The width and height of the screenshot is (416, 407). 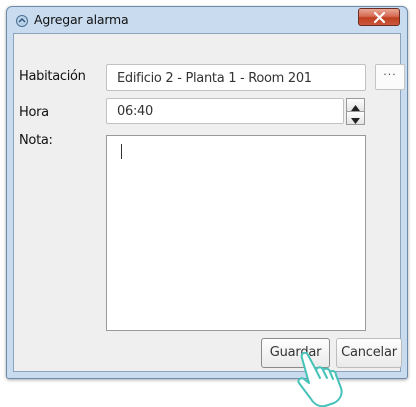 What do you see at coordinates (320, 379) in the screenshot?
I see `pointing-hand-icon` at bounding box center [320, 379].